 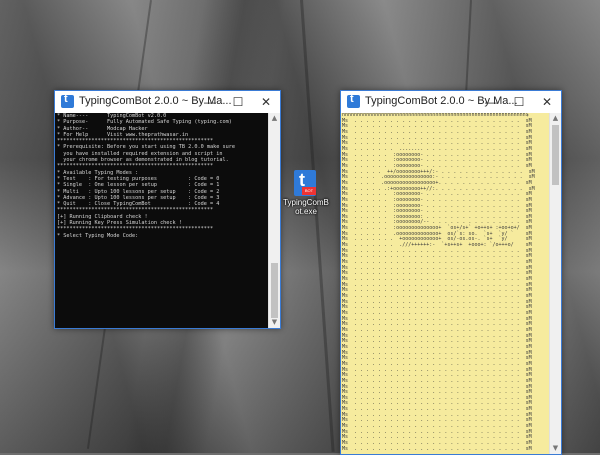 I want to click on desktop-shortcut-typingcombot: BOT TypingComBot.exe, so click(x=306, y=195).